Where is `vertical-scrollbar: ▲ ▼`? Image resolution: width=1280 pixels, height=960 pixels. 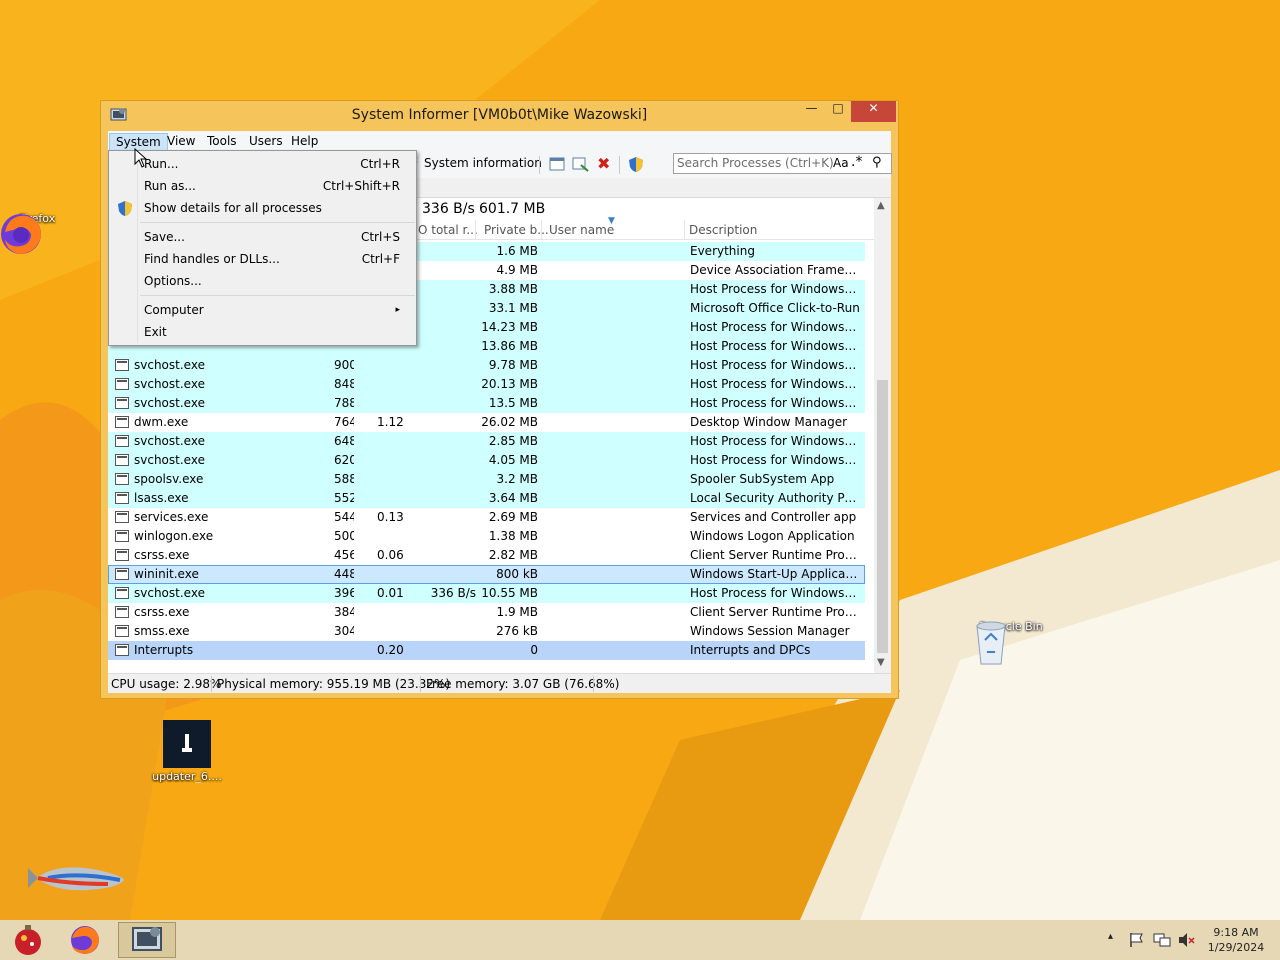 vertical-scrollbar: ▲ ▼ is located at coordinates (882, 435).